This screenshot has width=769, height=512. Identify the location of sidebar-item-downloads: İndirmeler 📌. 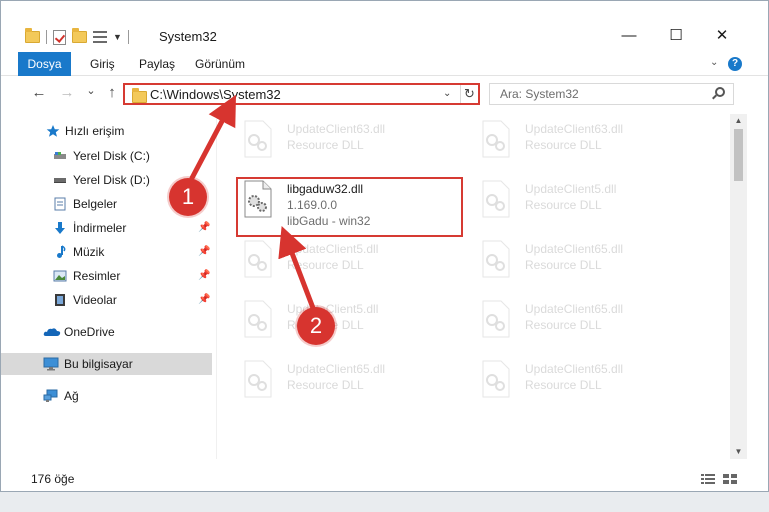
(106, 228).